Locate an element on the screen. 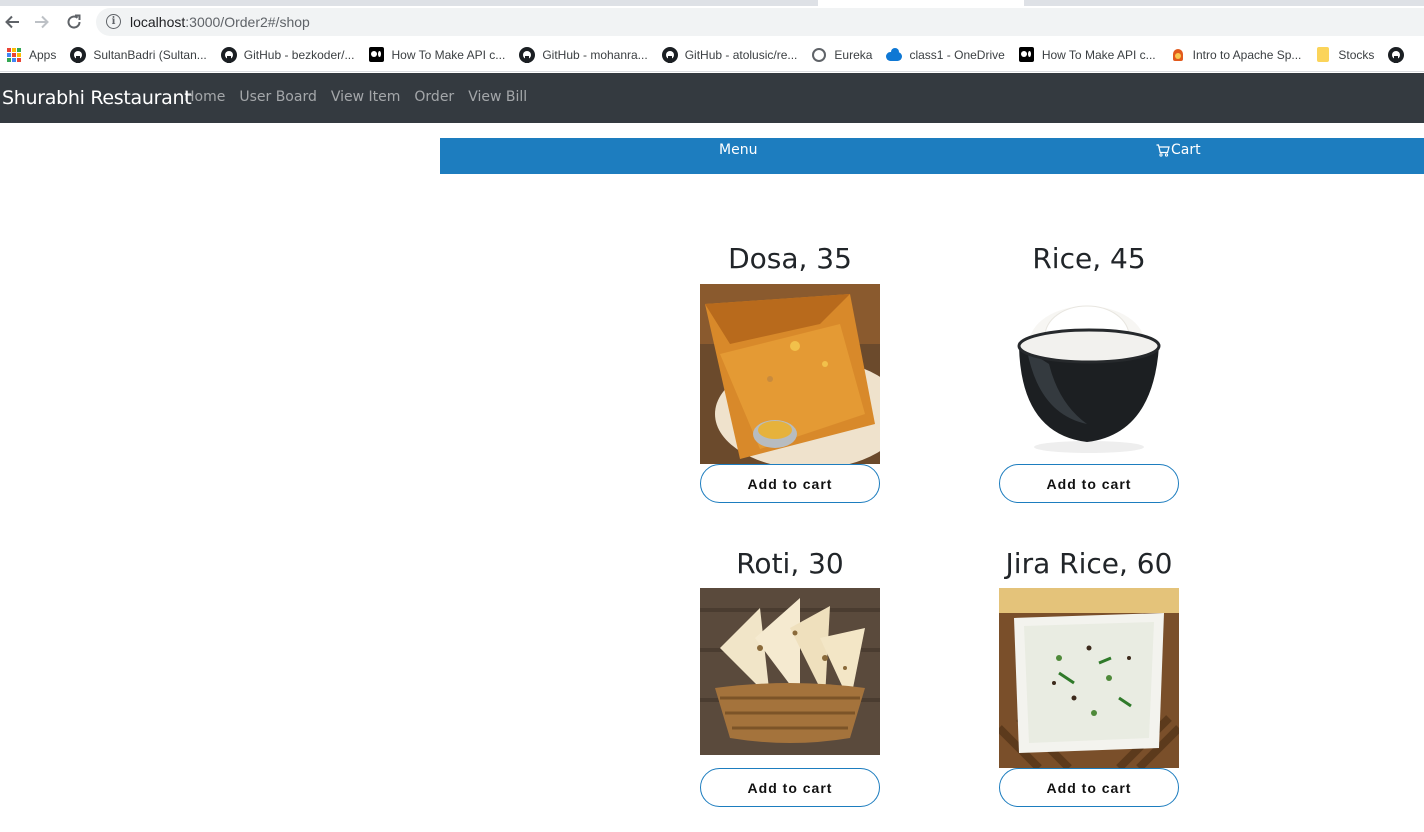 The width and height of the screenshot is (1424, 832). navbar-brand: Shurabhi Restaurant is located at coordinates (97, 98).